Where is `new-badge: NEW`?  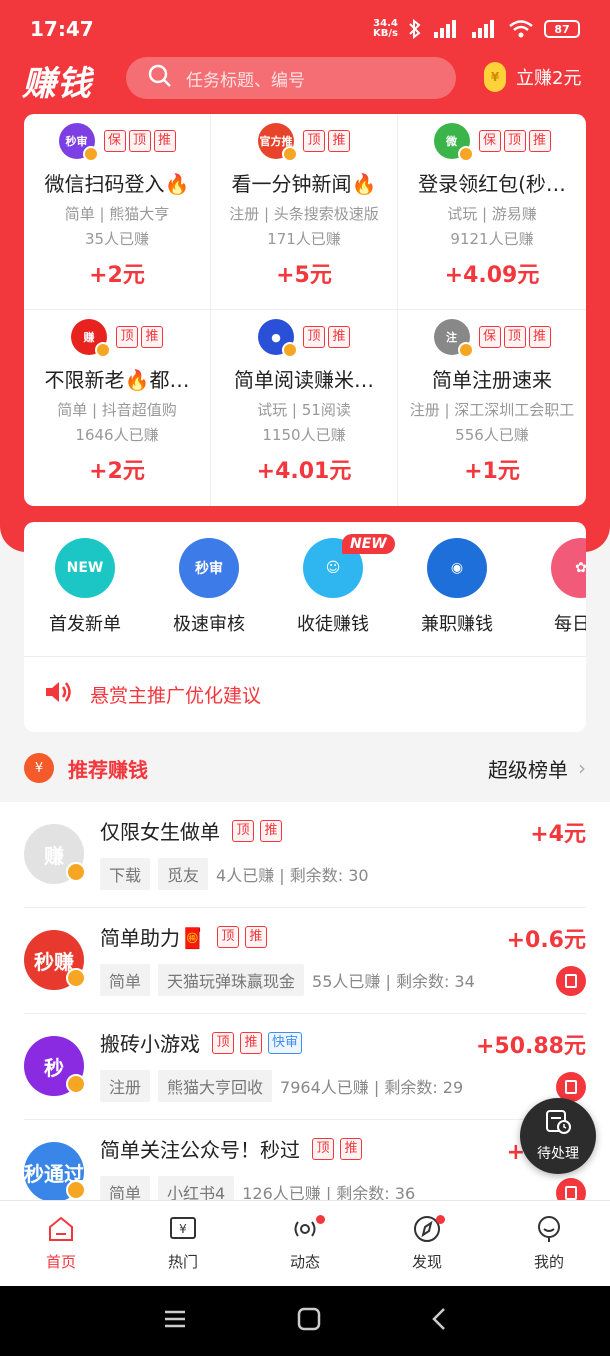
new-badge: NEW is located at coordinates (368, 544).